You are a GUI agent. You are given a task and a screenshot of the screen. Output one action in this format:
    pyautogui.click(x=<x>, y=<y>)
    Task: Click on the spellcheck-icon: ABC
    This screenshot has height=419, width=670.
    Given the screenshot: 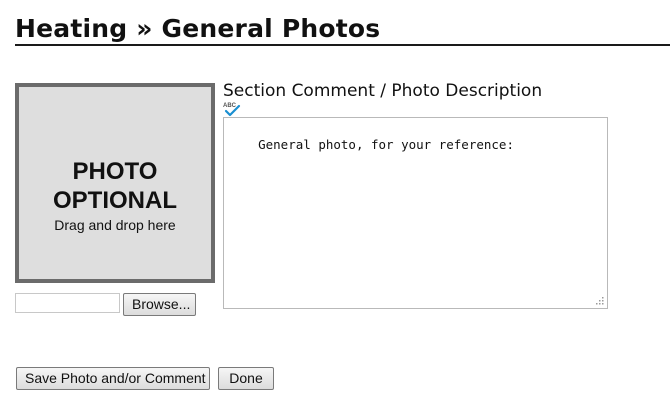 What is the action you would take?
    pyautogui.click(x=232, y=109)
    